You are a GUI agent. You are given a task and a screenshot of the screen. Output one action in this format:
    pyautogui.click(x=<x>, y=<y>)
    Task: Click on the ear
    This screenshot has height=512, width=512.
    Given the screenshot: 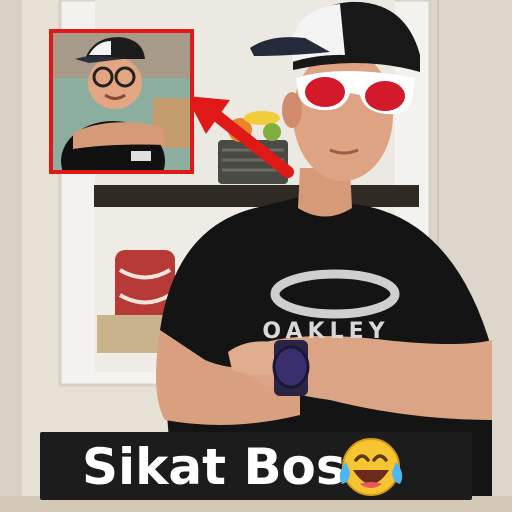 What is the action you would take?
    pyautogui.click(x=292, y=110)
    